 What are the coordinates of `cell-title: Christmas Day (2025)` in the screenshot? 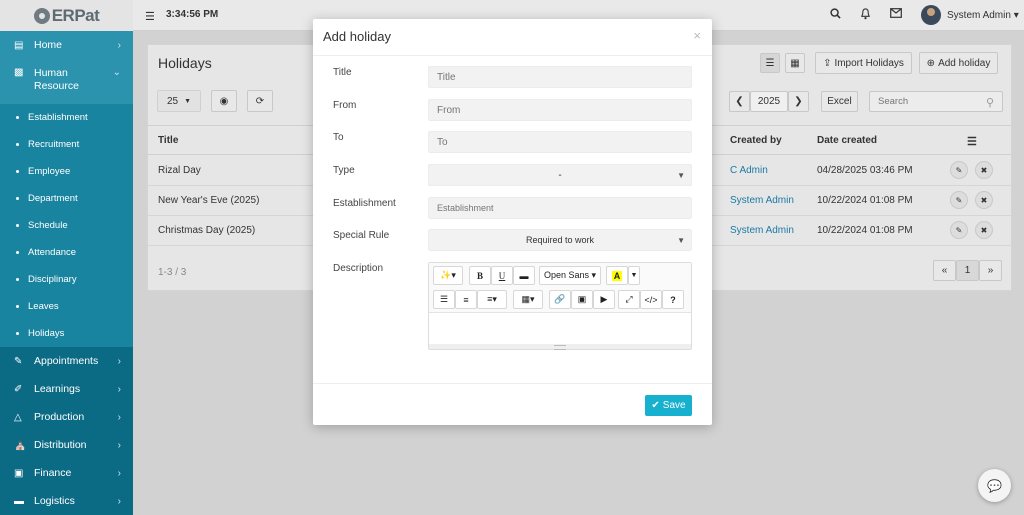 It's located at (207, 230).